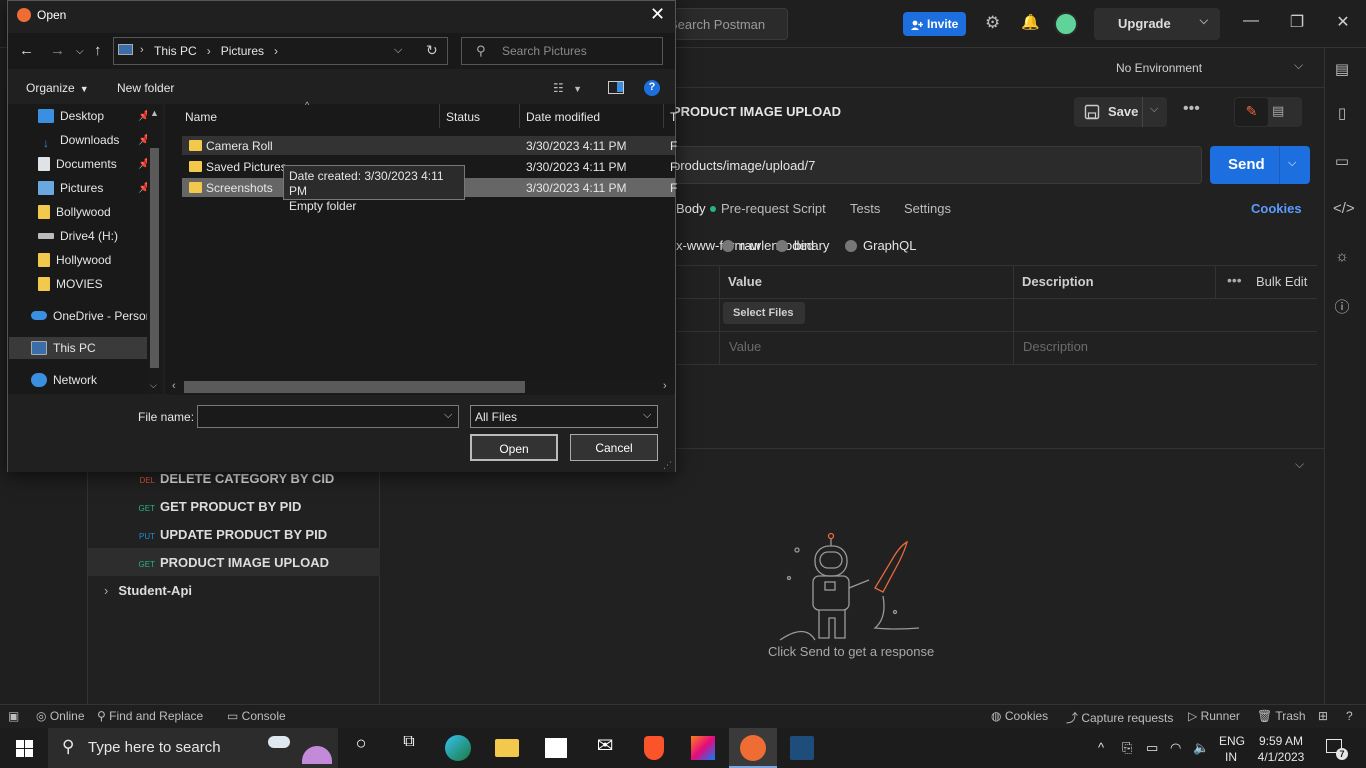  Describe the element at coordinates (63, 352) in the screenshot. I see `nav-item-this-pc: This PC` at that location.